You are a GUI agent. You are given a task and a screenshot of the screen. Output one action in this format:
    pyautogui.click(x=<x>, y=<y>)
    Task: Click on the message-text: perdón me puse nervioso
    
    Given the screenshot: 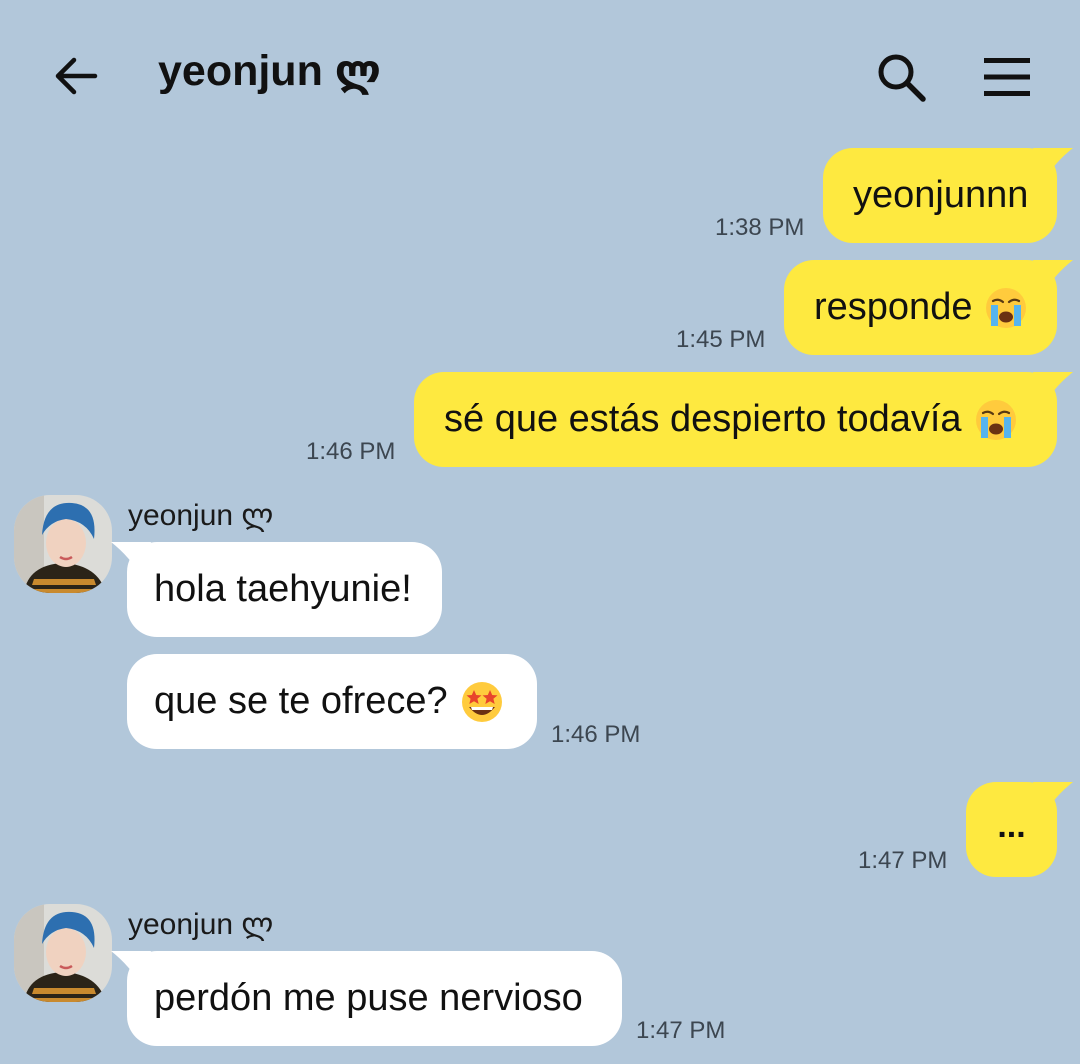 What is the action you would take?
    pyautogui.click(x=368, y=998)
    